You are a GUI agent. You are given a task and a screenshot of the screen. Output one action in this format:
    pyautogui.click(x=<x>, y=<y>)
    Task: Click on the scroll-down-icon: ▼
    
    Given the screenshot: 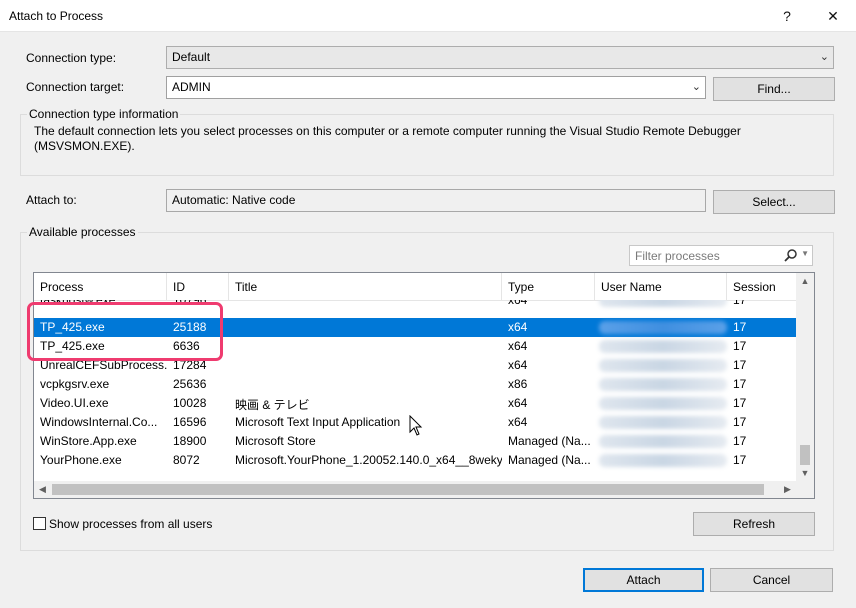 What is the action you would take?
    pyautogui.click(x=805, y=473)
    